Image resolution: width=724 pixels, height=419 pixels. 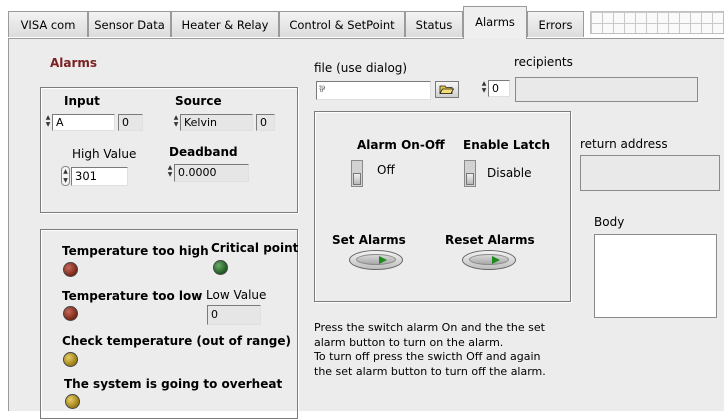 I want to click on alarm-on-off-label: Alarm On-Off, so click(x=401, y=145).